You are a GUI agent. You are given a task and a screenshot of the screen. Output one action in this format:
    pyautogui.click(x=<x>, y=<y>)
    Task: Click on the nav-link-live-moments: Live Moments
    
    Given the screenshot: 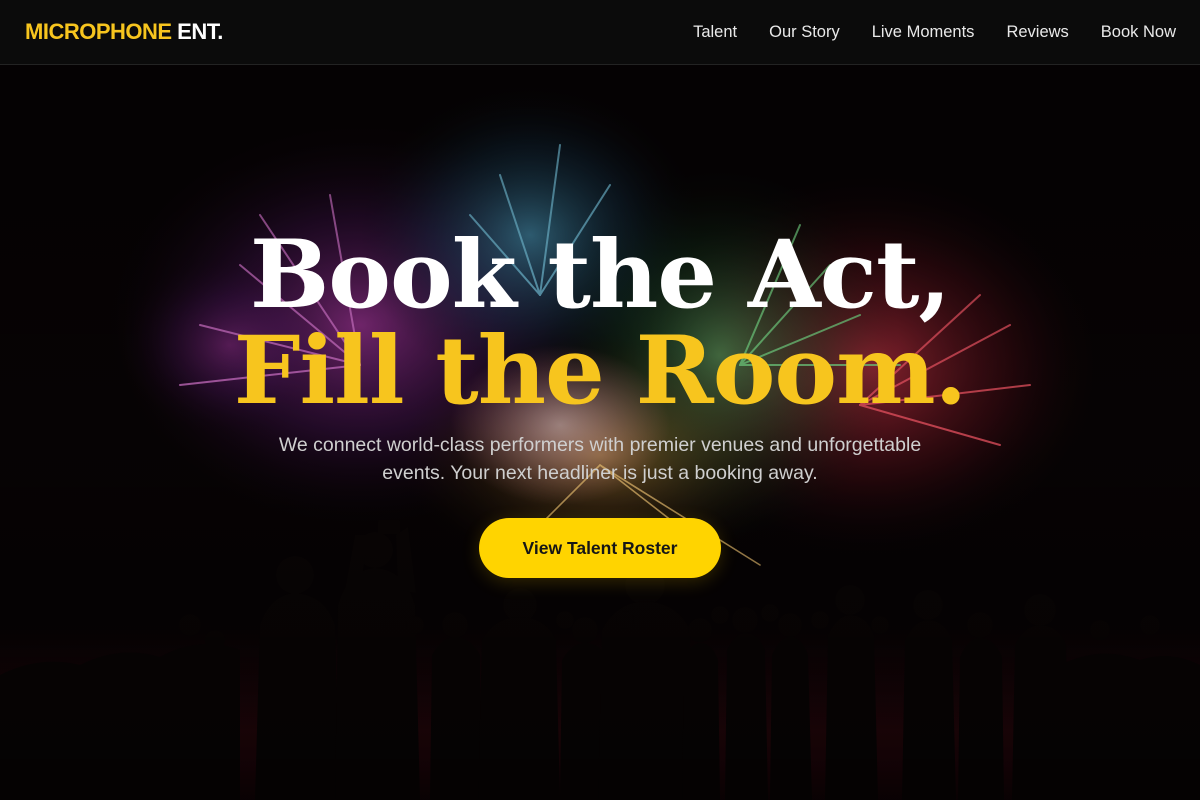 What is the action you would take?
    pyautogui.click(x=923, y=32)
    